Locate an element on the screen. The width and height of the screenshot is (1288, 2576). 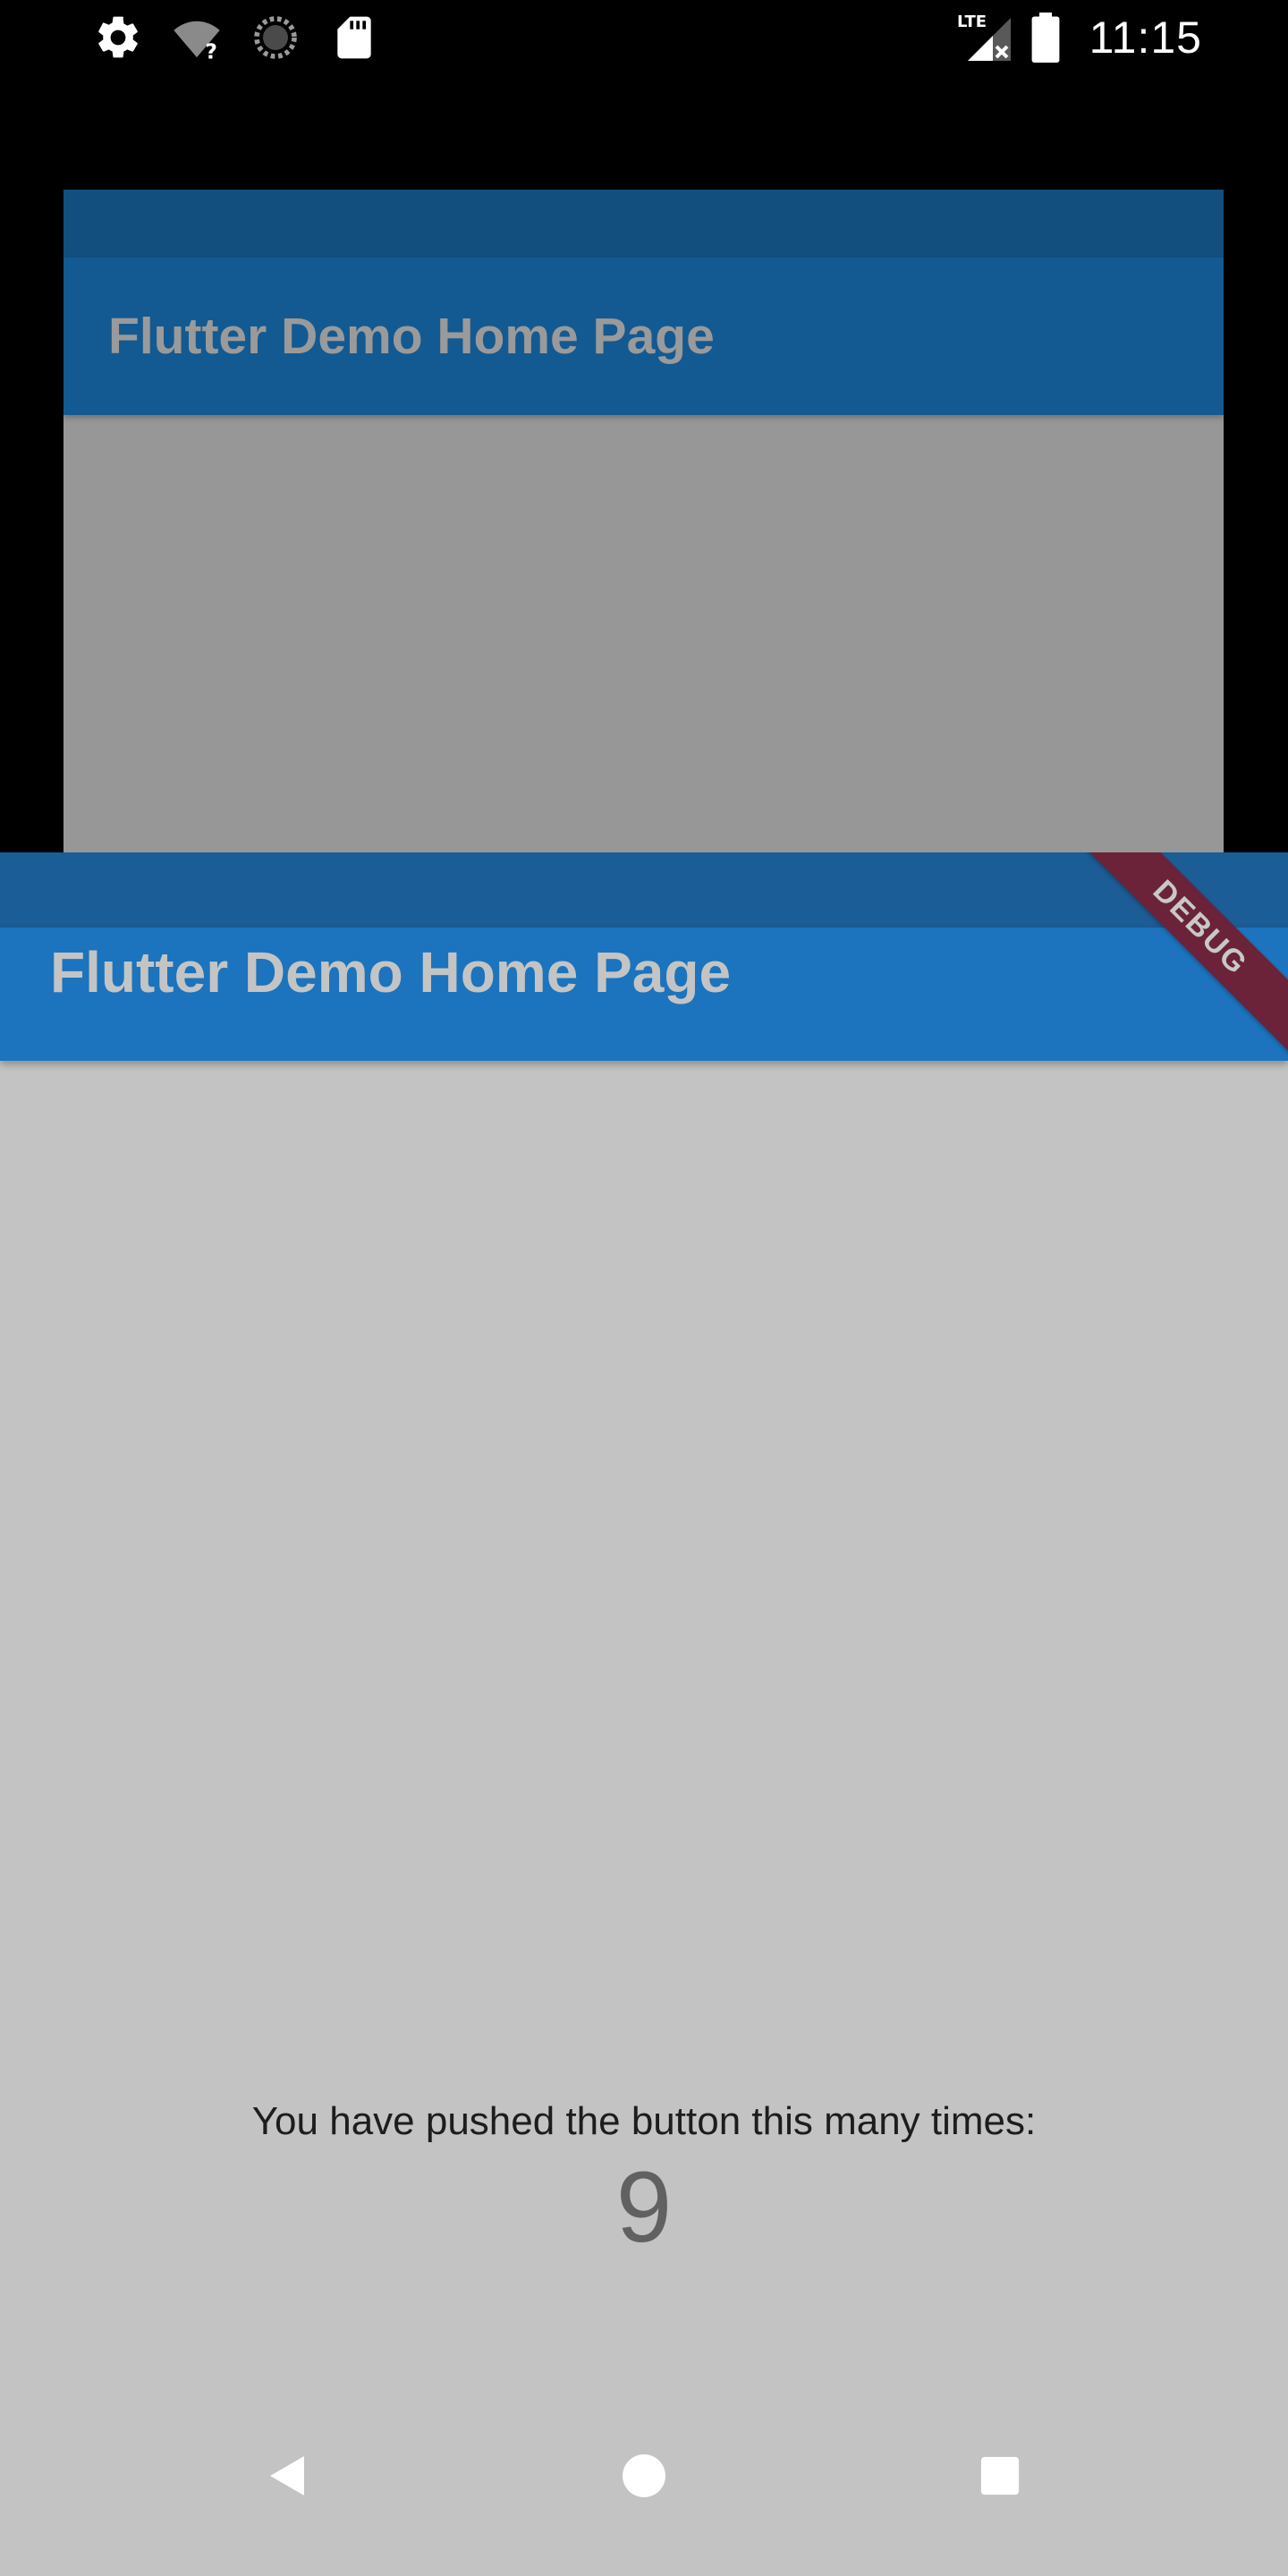
lte-signal-icon: LTE is located at coordinates (984, 37).